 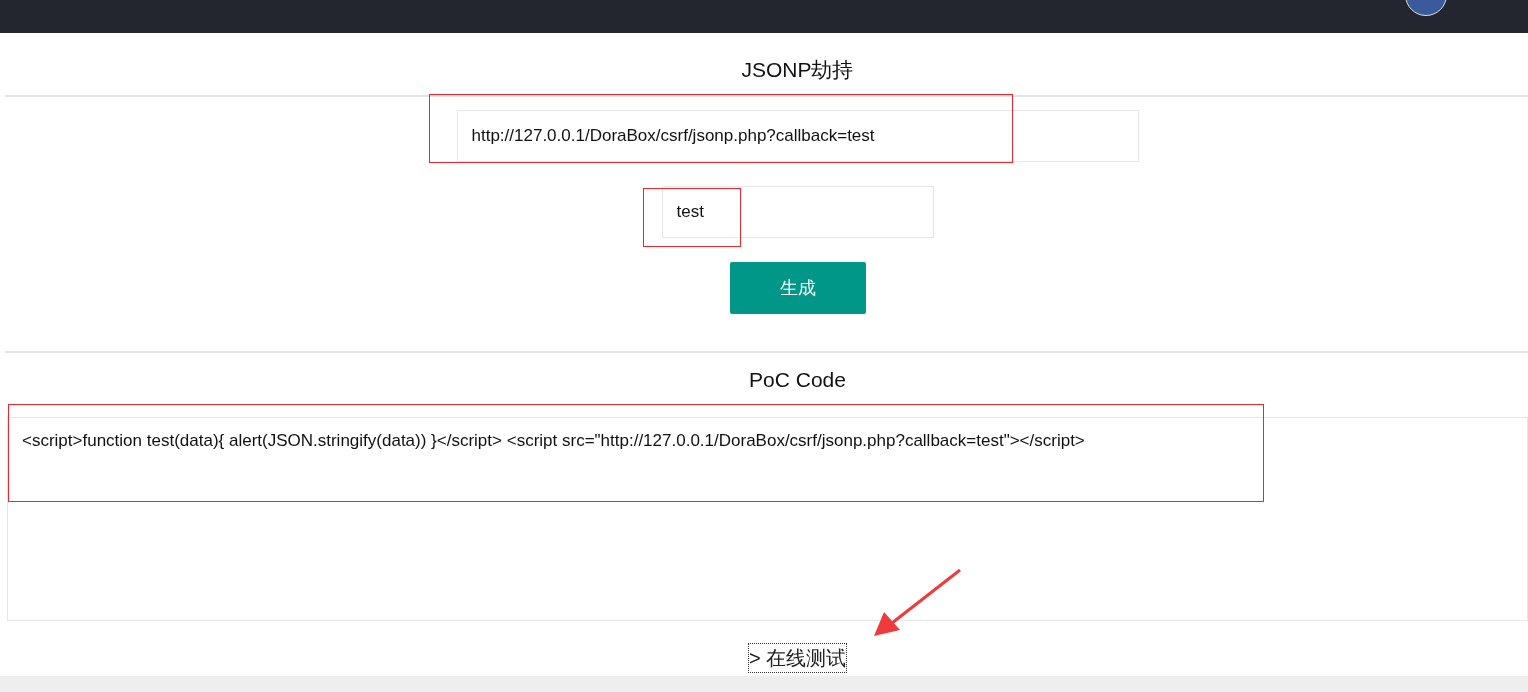 I want to click on generate-button: 生成, so click(x=797, y=288).